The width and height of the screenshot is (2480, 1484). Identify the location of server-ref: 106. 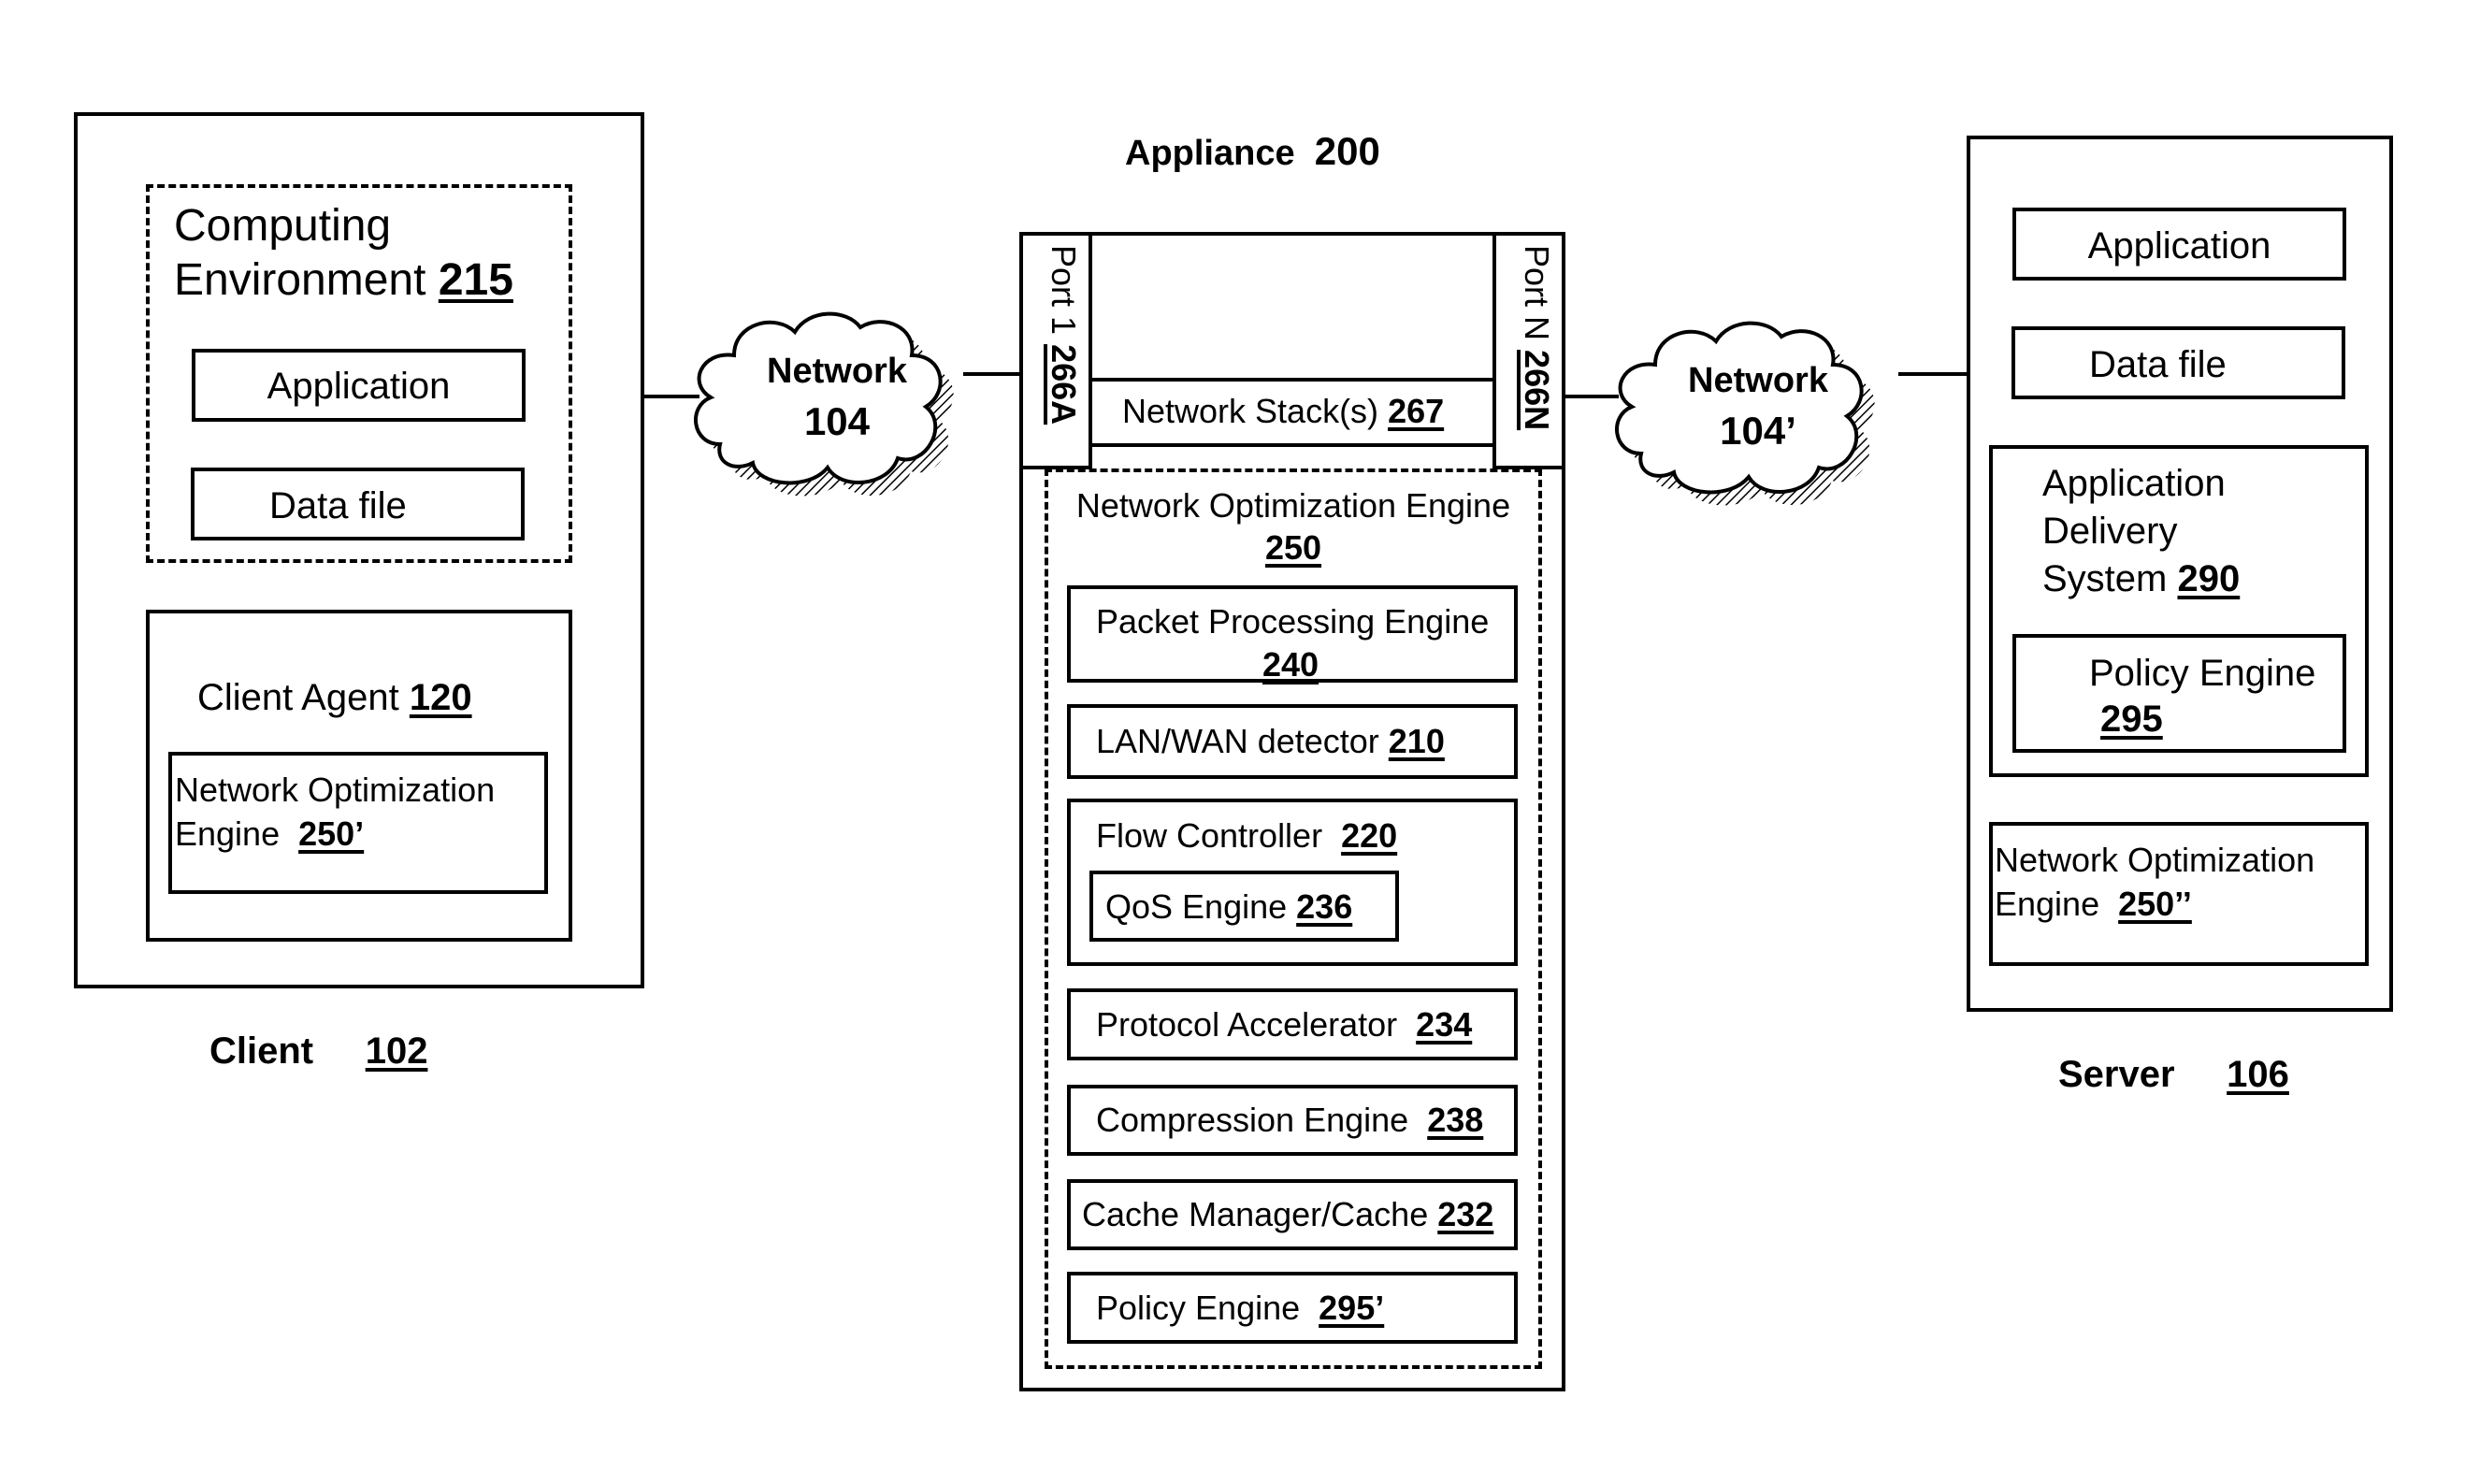
(2258, 1074).